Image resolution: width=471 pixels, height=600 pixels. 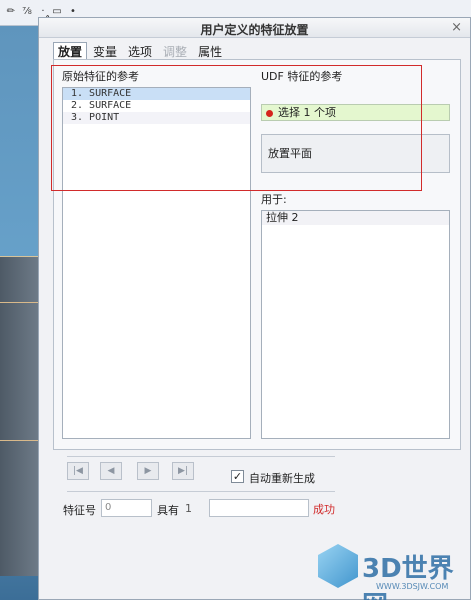 I want to click on list-item: 2. SURFACE, so click(x=156, y=106).